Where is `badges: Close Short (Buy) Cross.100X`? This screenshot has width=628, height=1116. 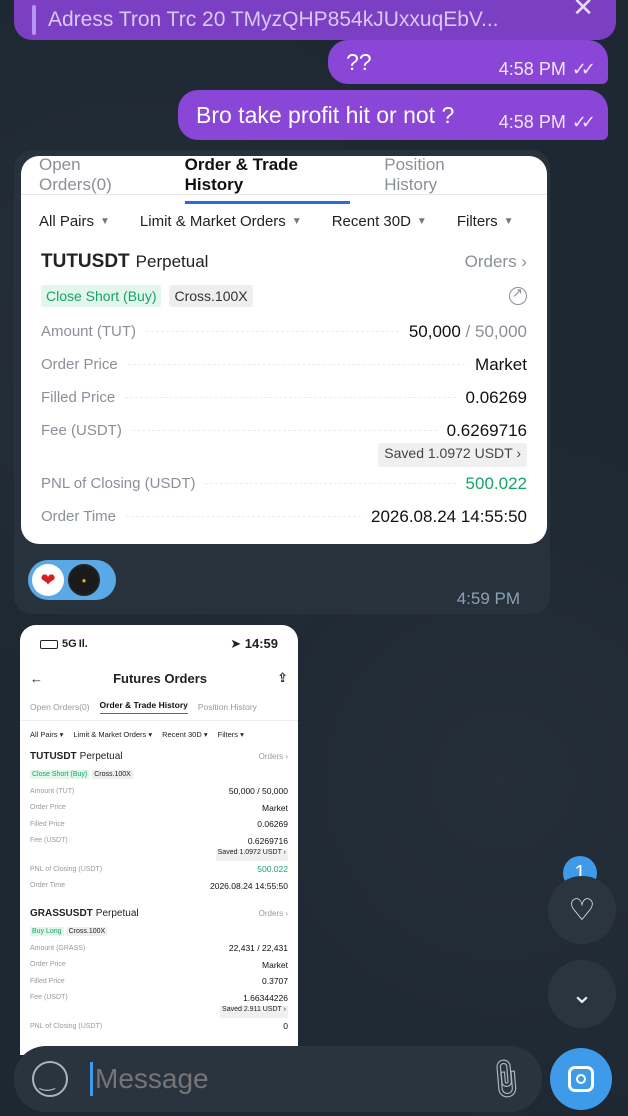
badges: Close Short (Buy) Cross.100X is located at coordinates (284, 296).